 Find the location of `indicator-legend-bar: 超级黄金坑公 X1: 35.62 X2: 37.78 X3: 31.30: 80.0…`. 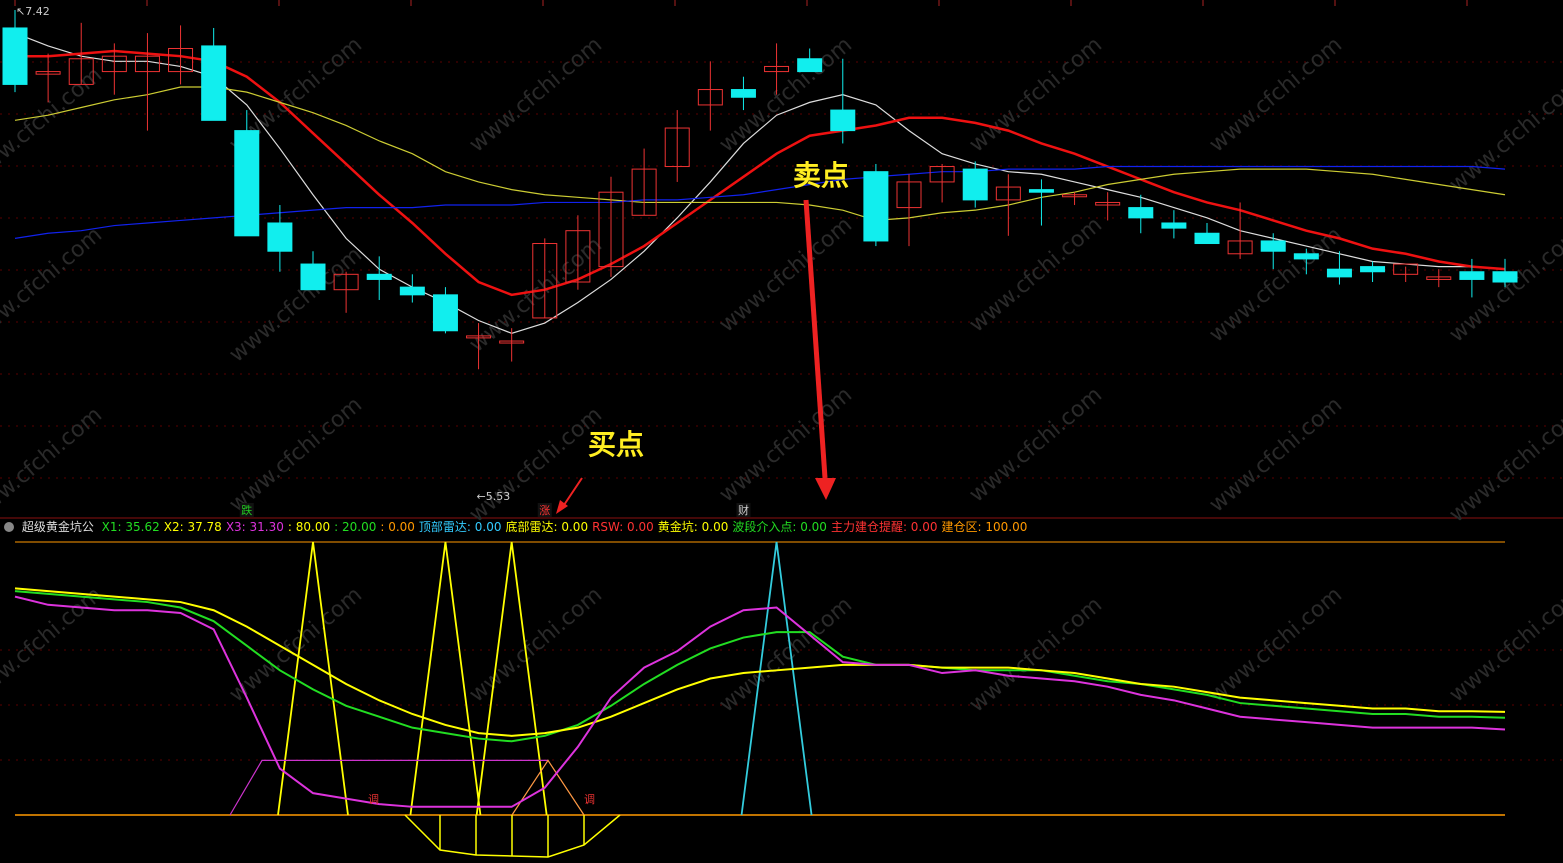

indicator-legend-bar: 超级黄金坑公 X1: 35.62 X2: 37.78 X3: 31.30: 80.0… is located at coordinates (781, 527).